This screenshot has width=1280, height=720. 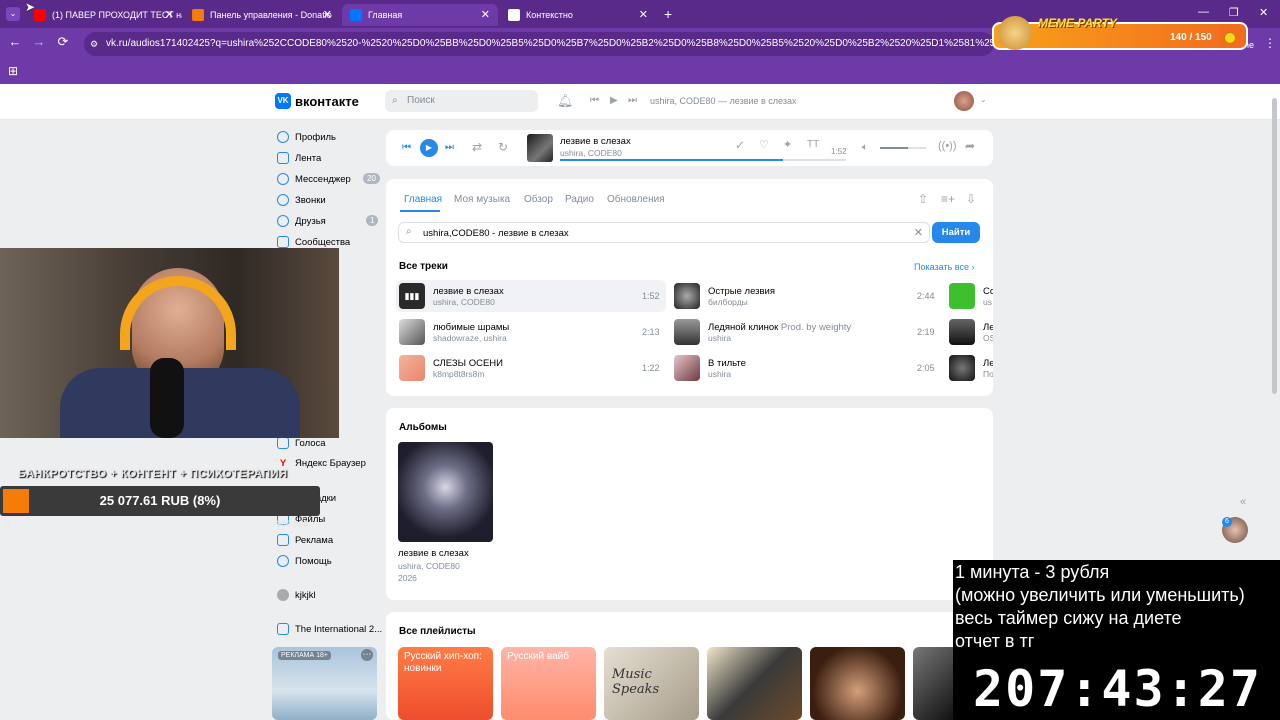 What do you see at coordinates (923, 199) in the screenshot?
I see `upload-icon: ⇧` at bounding box center [923, 199].